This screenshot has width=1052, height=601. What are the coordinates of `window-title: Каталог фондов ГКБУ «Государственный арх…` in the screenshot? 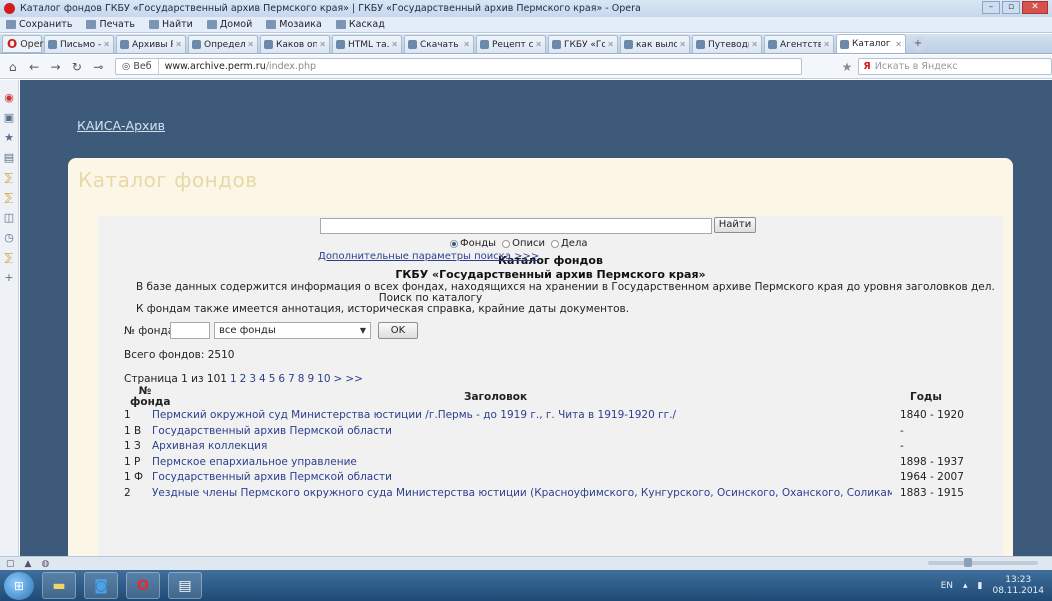 It's located at (330, 8).